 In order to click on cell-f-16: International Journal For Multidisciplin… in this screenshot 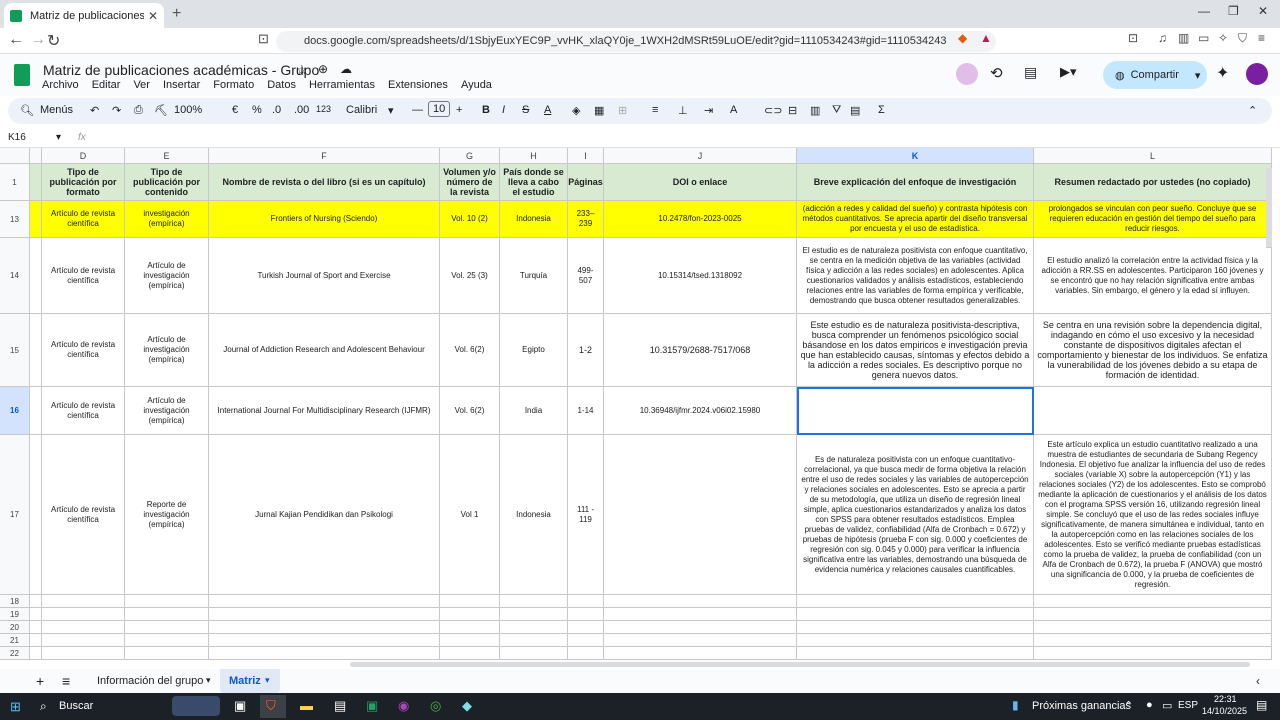, I will do `click(324, 411)`.